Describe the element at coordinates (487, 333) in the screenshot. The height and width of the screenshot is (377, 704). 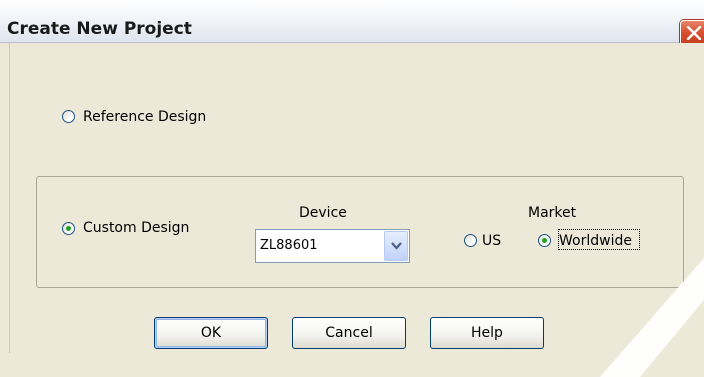
I see `help-button: Help` at that location.